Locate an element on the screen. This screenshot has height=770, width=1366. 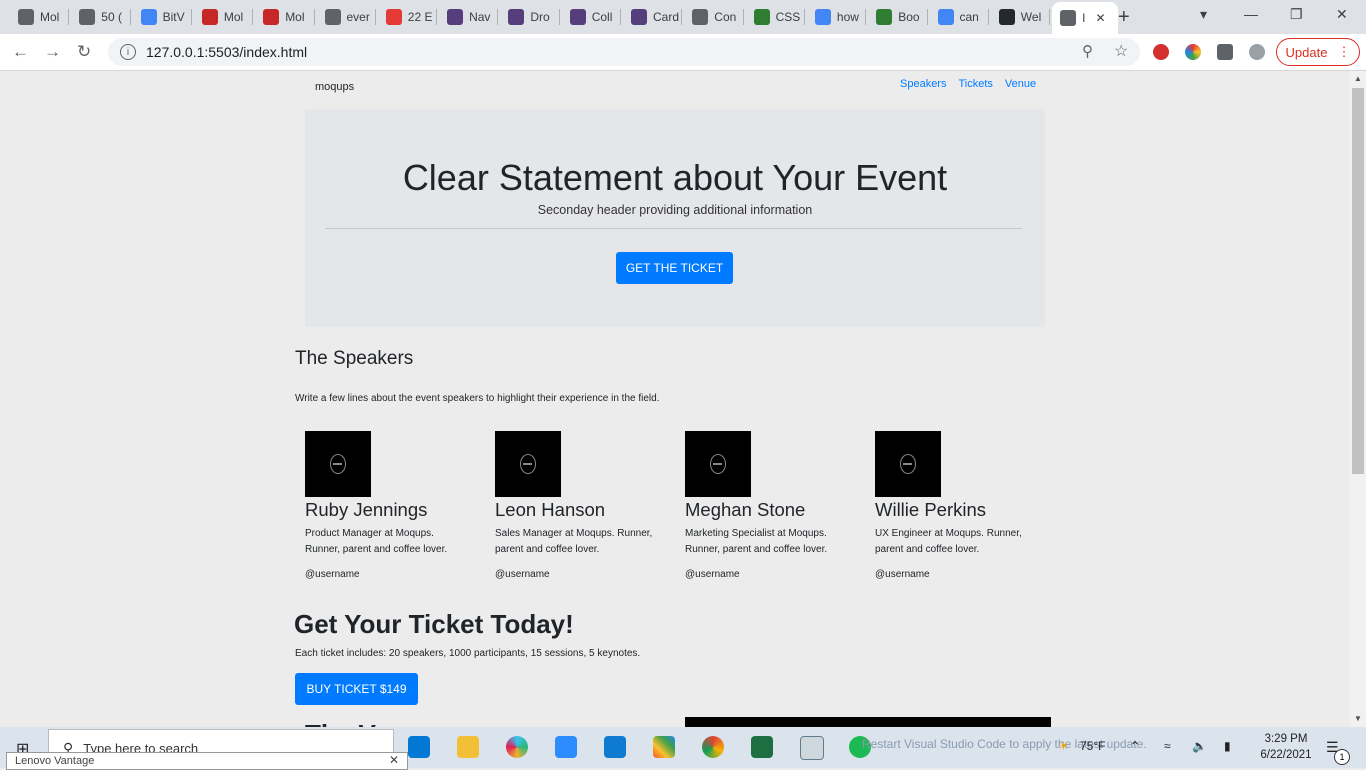
weather-temp: 75°F is located at coordinates (1092, 746).